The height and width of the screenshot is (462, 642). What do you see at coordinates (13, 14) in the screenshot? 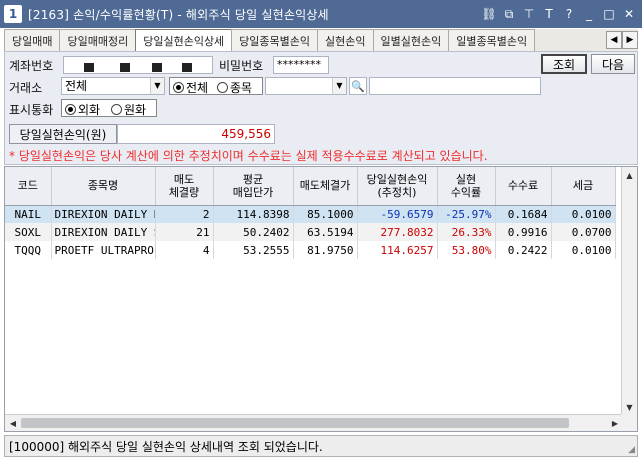
I see `screen-number-badge: 1` at bounding box center [13, 14].